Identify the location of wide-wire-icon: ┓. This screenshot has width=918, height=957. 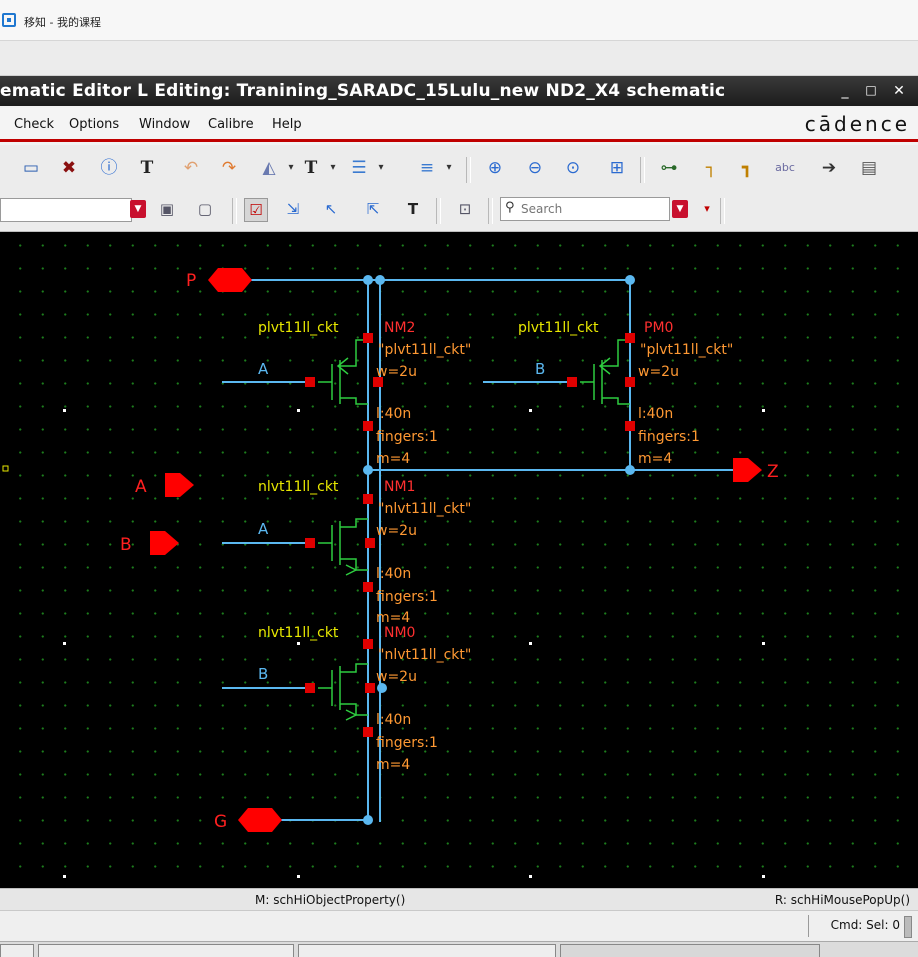
(747, 168).